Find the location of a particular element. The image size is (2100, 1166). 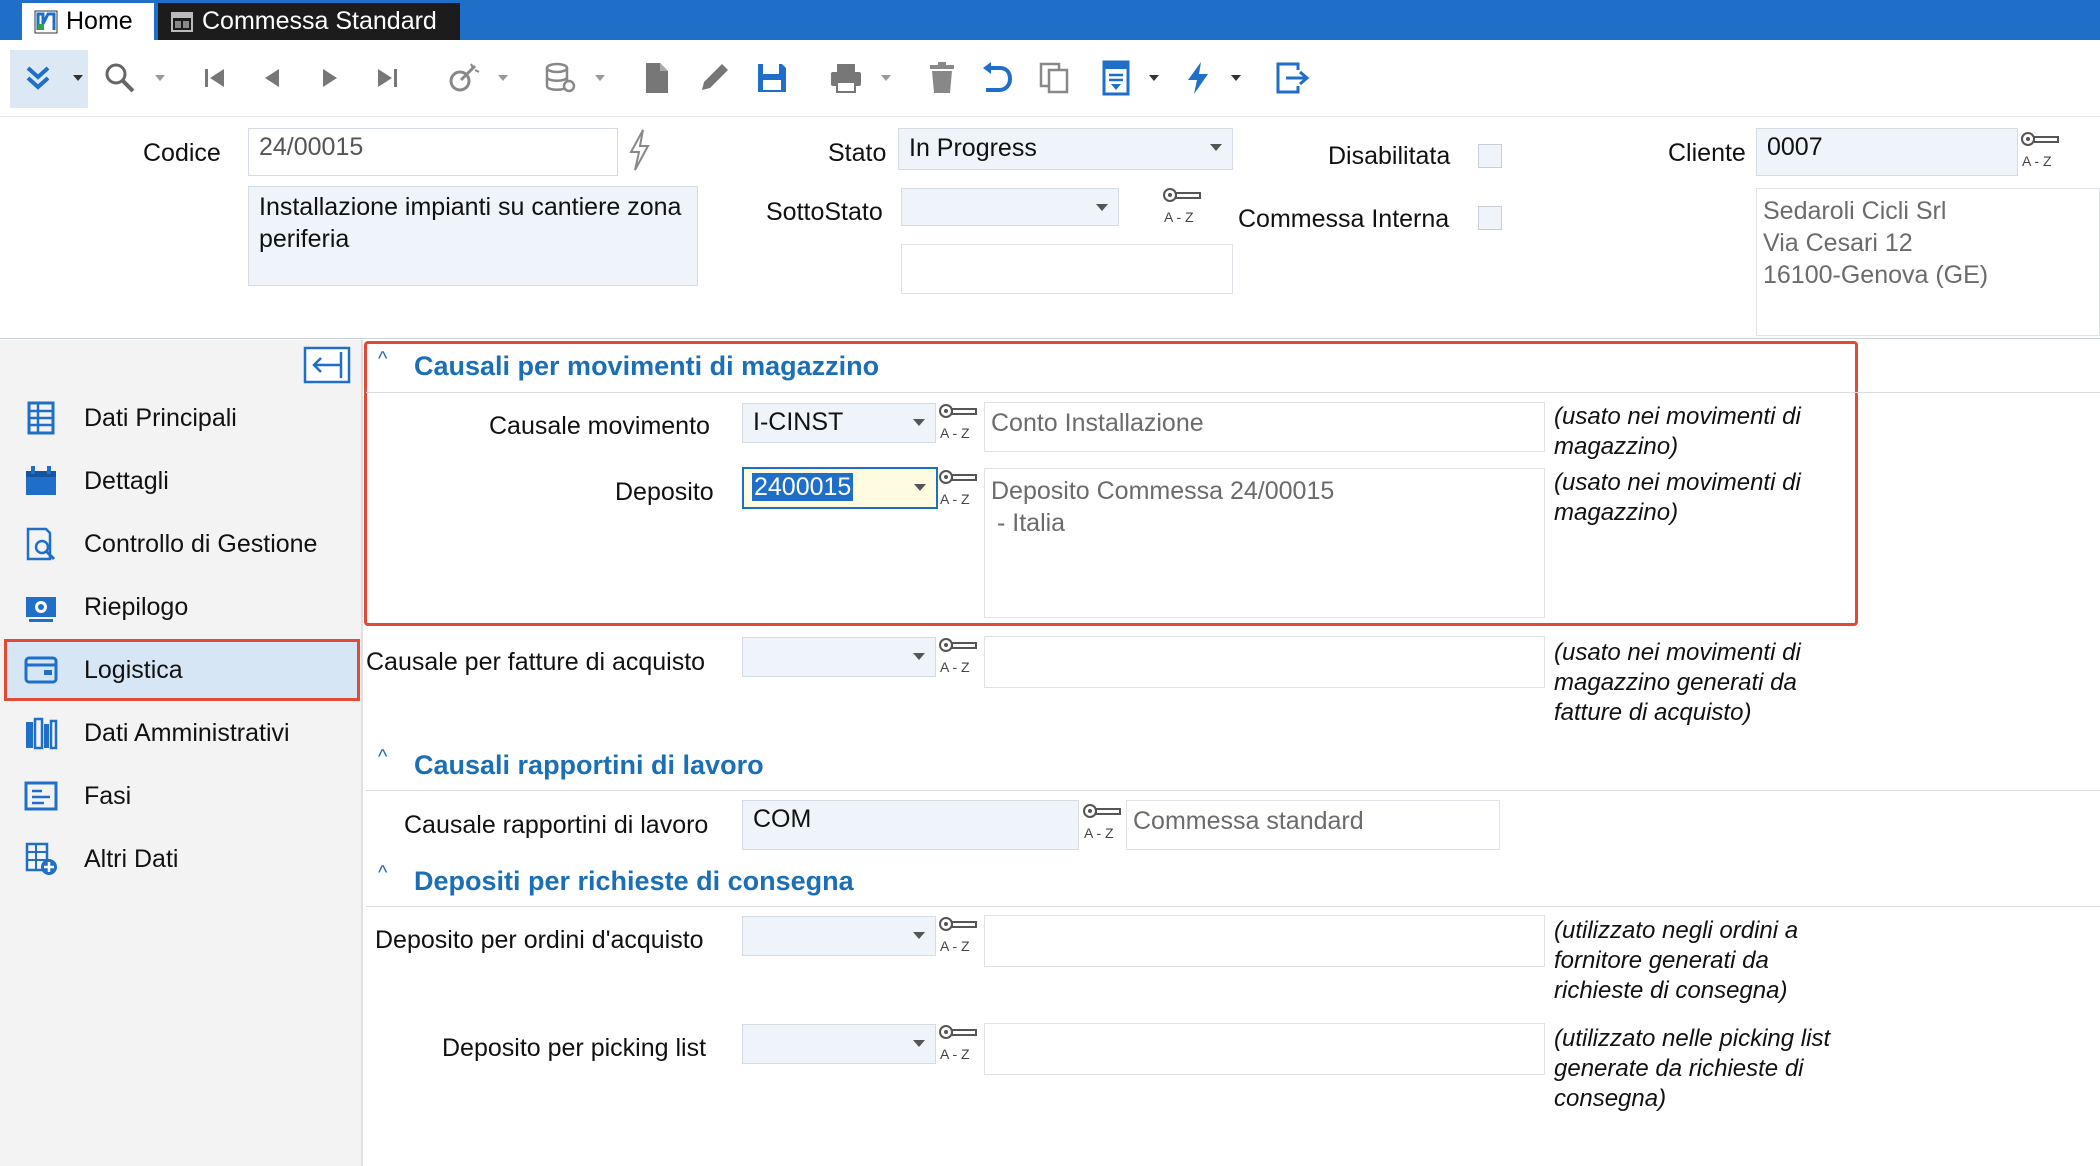

new-document-icon is located at coordinates (657, 78).